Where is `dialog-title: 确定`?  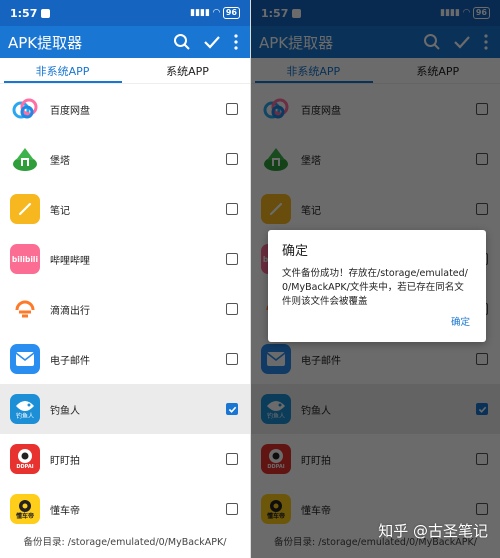
dialog-title: 确定 is located at coordinates (295, 251).